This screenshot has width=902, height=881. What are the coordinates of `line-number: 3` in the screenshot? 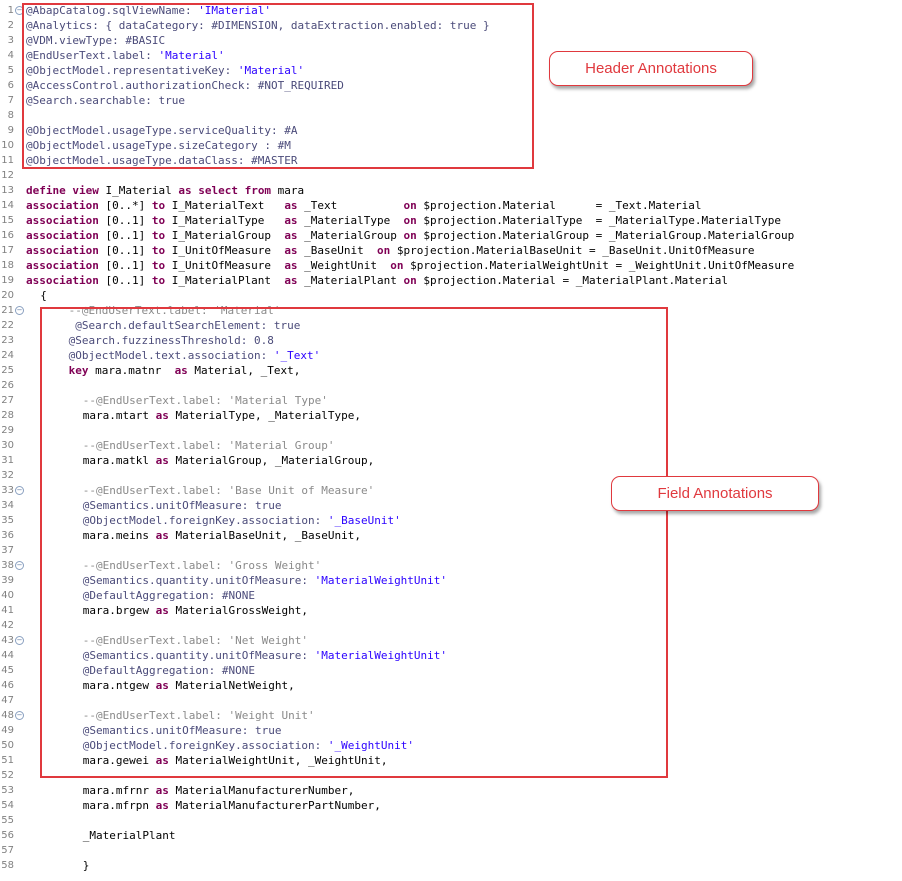 It's located at (10, 40).